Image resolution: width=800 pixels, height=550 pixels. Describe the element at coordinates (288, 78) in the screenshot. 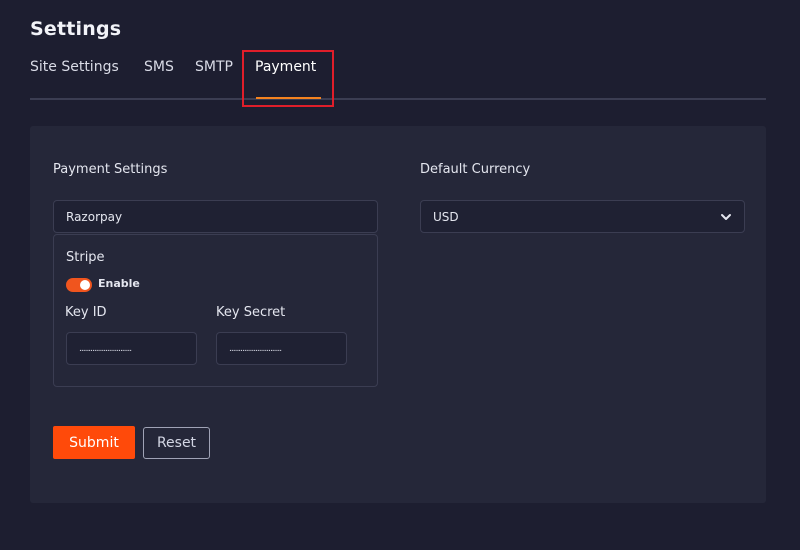

I see `tab-highlight-box` at that location.